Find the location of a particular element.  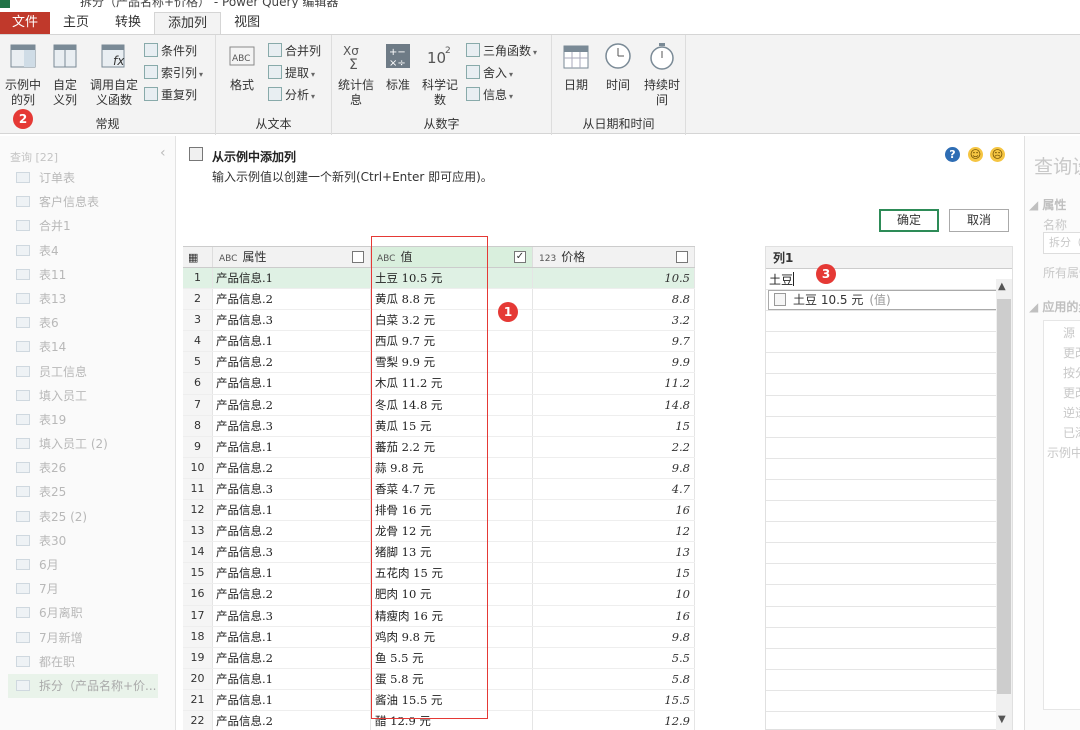

table-row: 10 产品信息.2 蒜 9.8 元 9.8 is located at coordinates (439, 468).